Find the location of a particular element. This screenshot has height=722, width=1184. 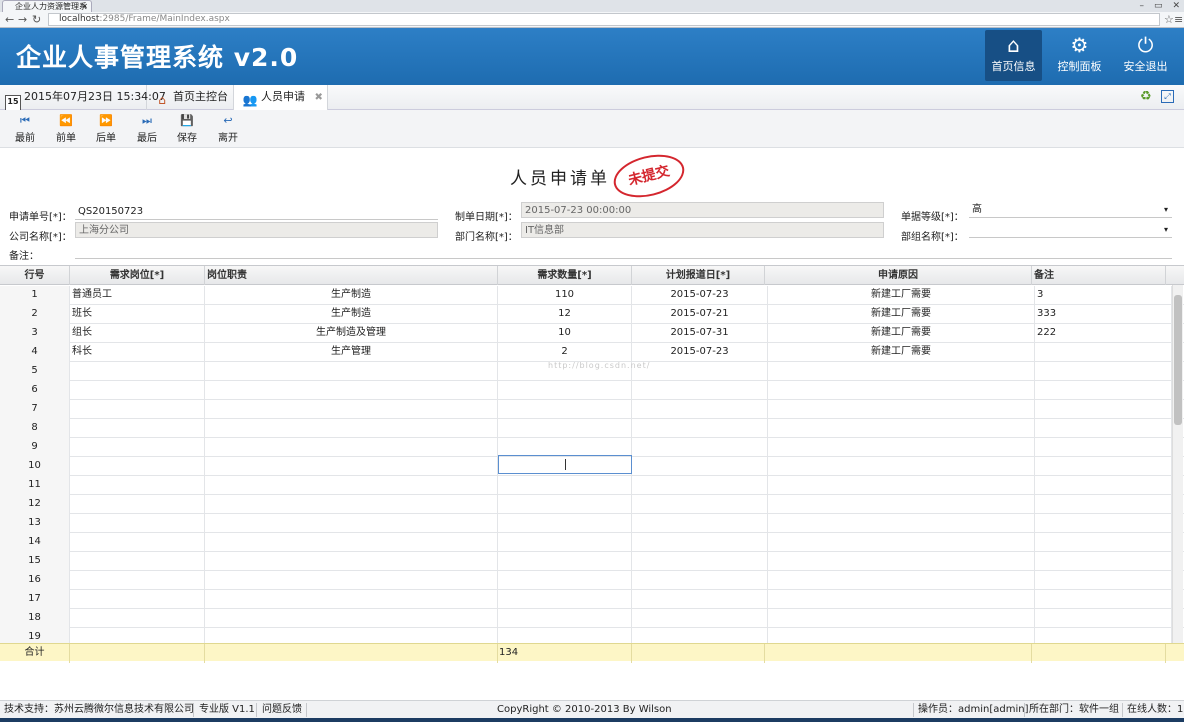

close-icon: ✕ is located at coordinates (84, 6).